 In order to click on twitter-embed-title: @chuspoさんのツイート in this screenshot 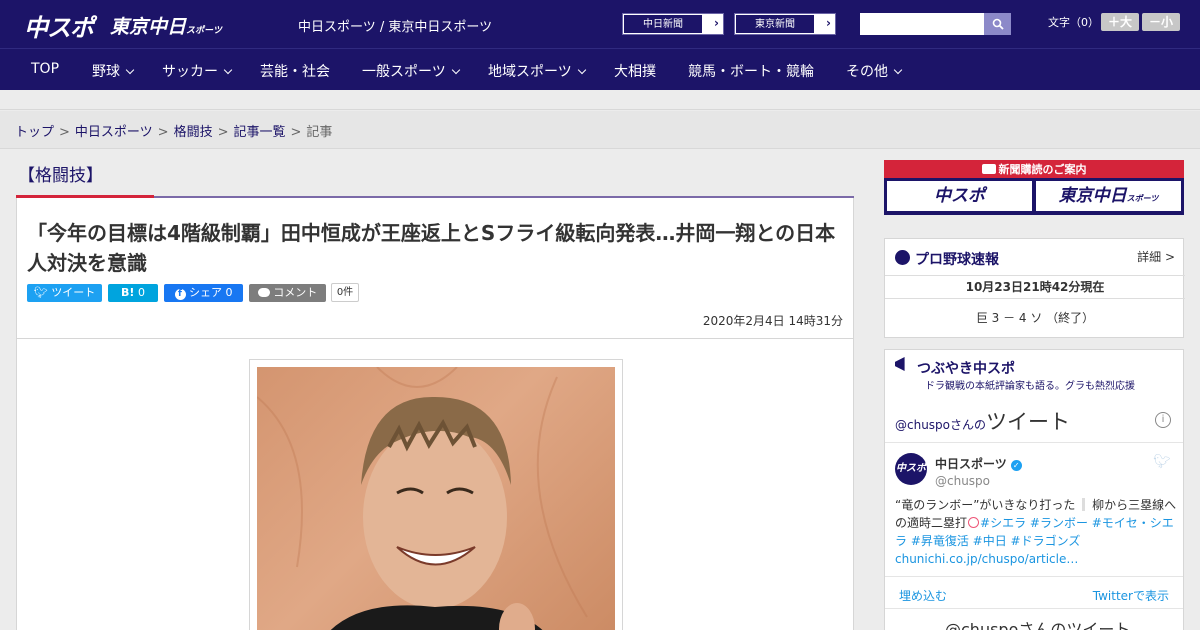, I will do `click(982, 421)`.